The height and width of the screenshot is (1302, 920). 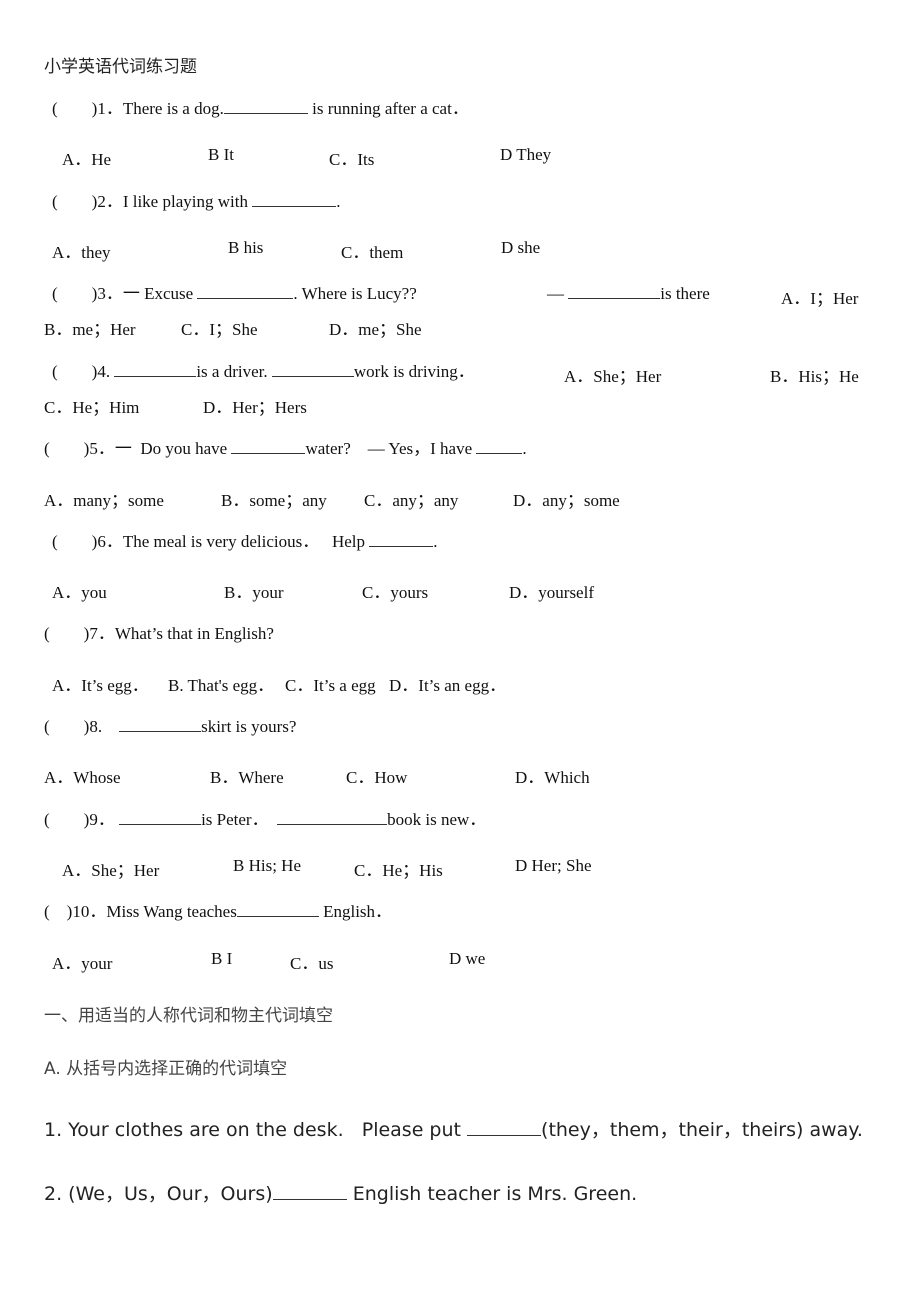 What do you see at coordinates (254, 590) in the screenshot?
I see `option-b: B．your` at bounding box center [254, 590].